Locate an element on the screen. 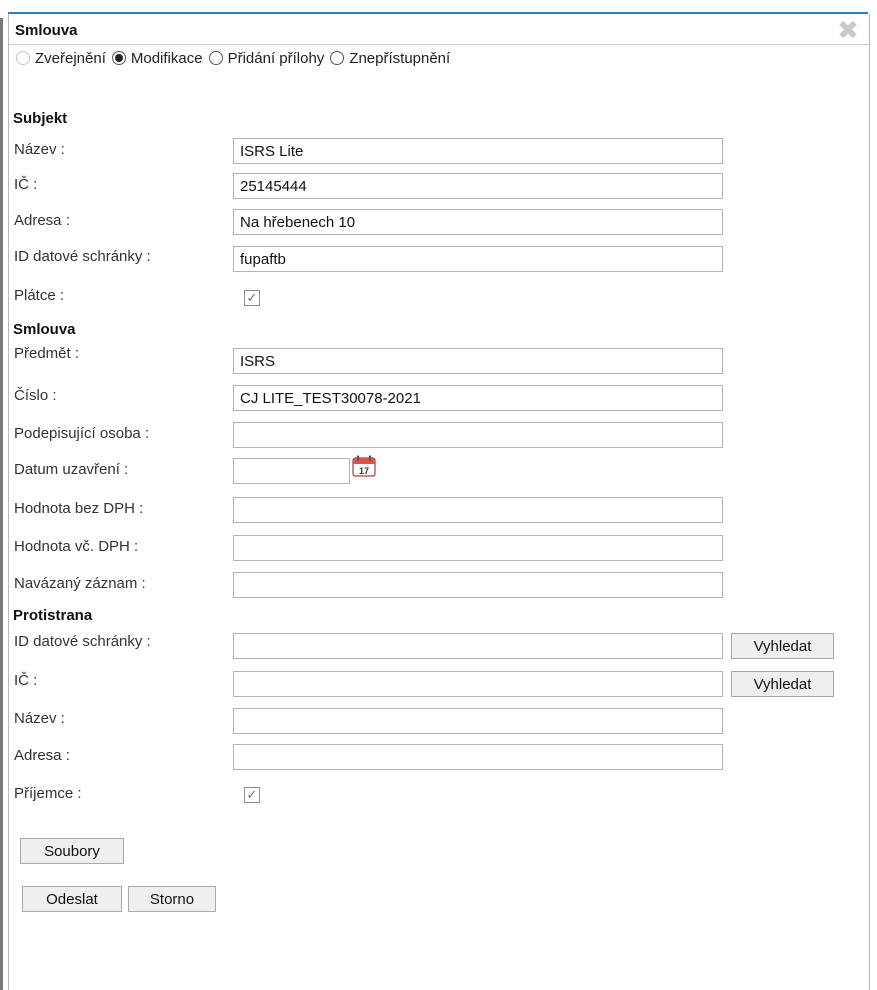  radio-zverejneni-icon is located at coordinates (23, 58).